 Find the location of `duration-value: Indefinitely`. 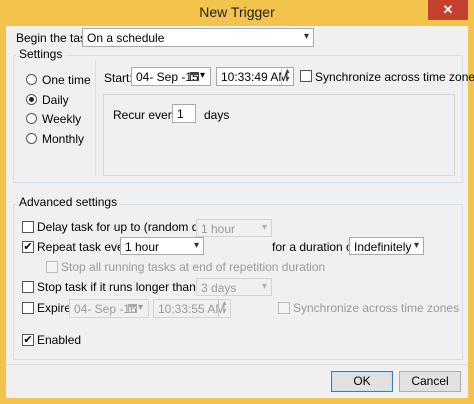

duration-value: Indefinitely is located at coordinates (383, 247).